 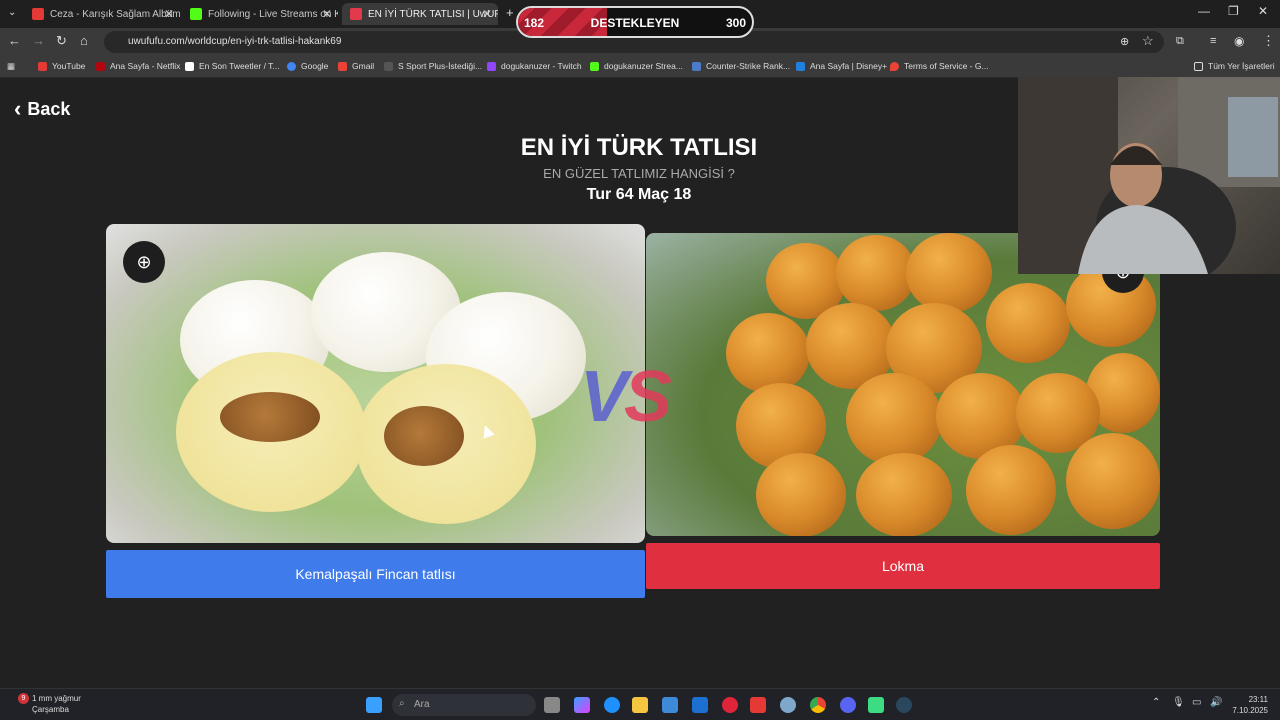 What do you see at coordinates (648, 397) in the screenshot?
I see `vs-letter-s: S` at bounding box center [648, 397].